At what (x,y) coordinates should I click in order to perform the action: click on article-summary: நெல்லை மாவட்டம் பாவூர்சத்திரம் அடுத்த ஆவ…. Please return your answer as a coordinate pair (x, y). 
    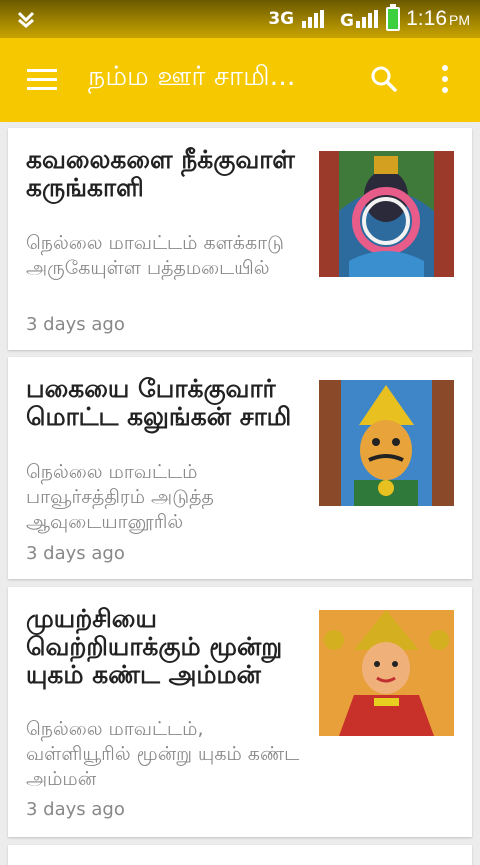
    Looking at the image, I should click on (120, 497).